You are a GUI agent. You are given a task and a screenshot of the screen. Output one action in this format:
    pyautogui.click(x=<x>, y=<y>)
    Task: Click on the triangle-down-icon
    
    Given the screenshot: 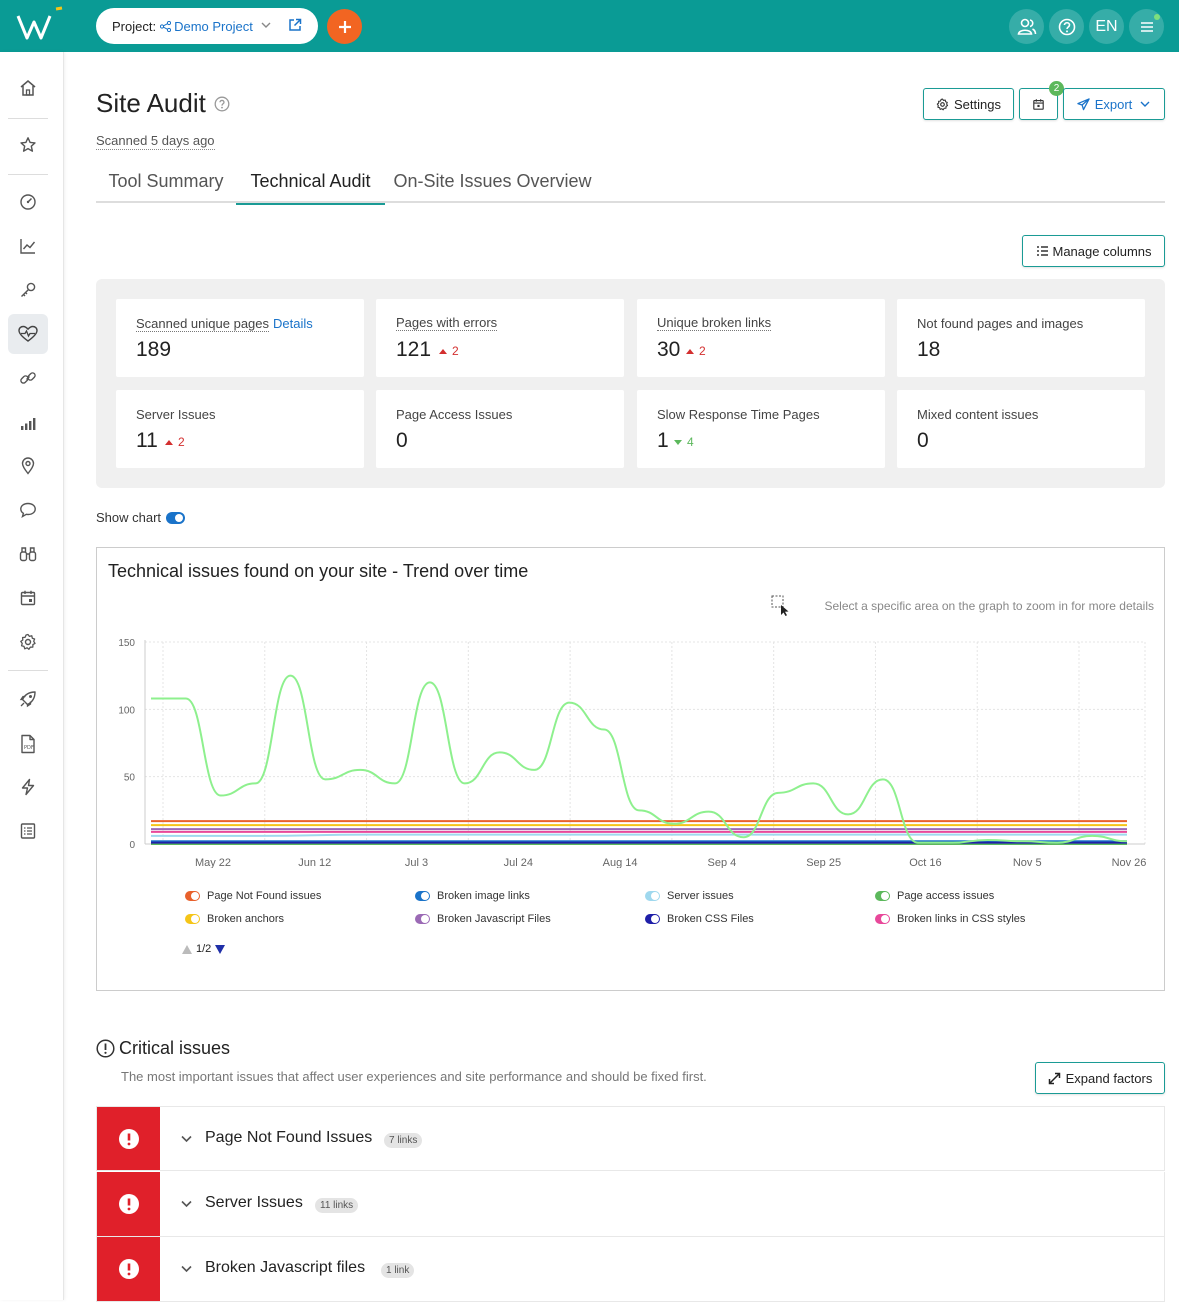 What is the action you would take?
    pyautogui.click(x=220, y=949)
    